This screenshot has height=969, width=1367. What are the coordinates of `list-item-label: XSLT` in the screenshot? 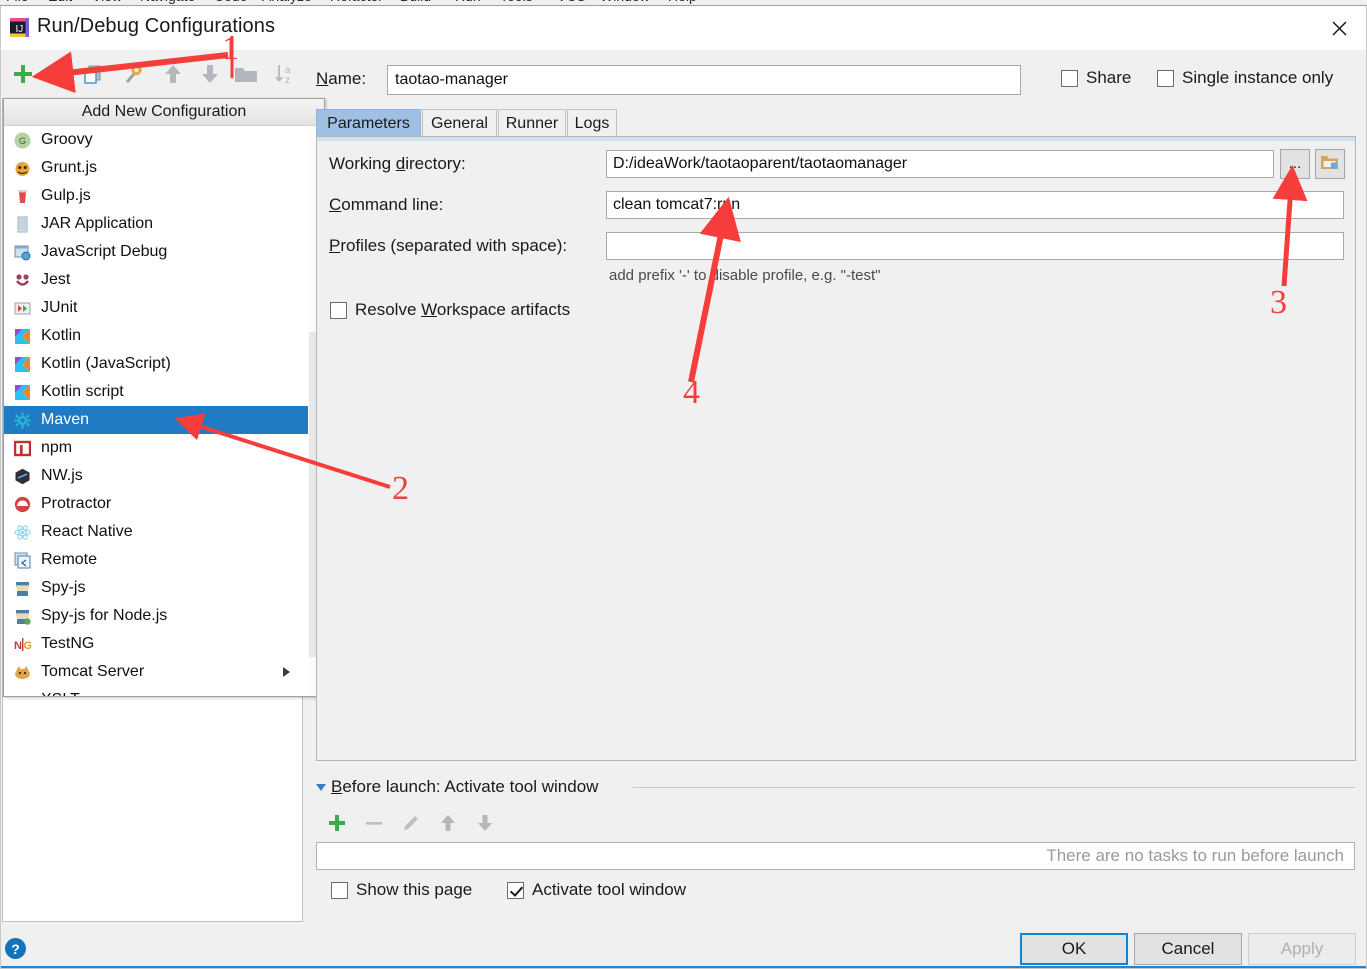 It's located at (60, 693).